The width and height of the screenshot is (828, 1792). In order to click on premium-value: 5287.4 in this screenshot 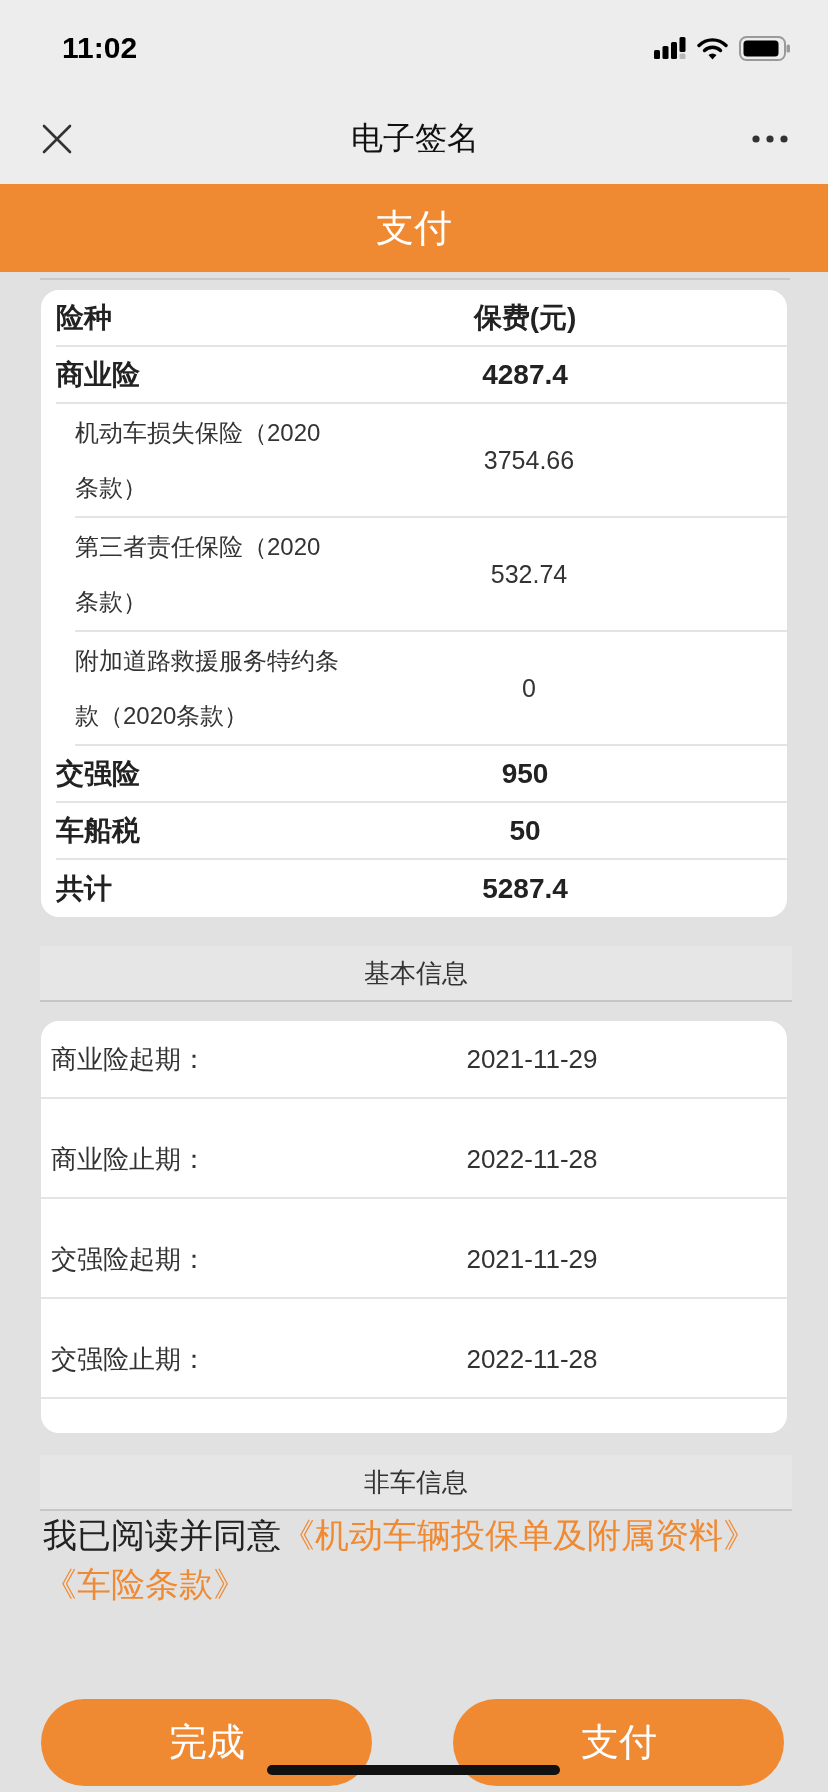, I will do `click(525, 888)`.